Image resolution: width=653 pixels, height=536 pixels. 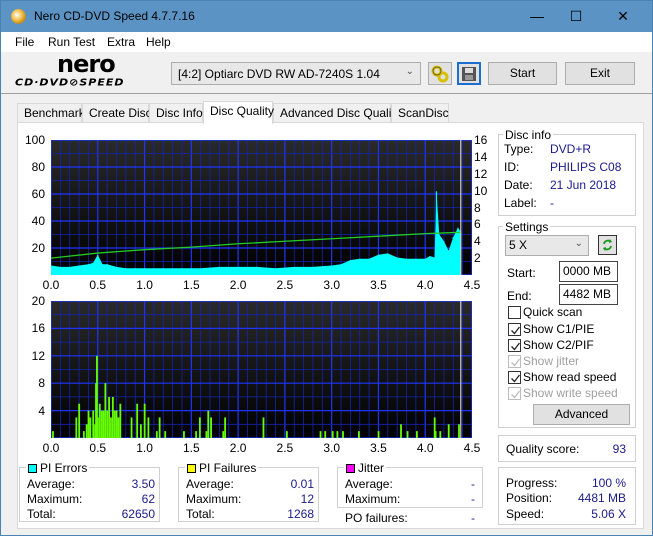 I want to click on checkbox-show-jitter, so click(x=514, y=361).